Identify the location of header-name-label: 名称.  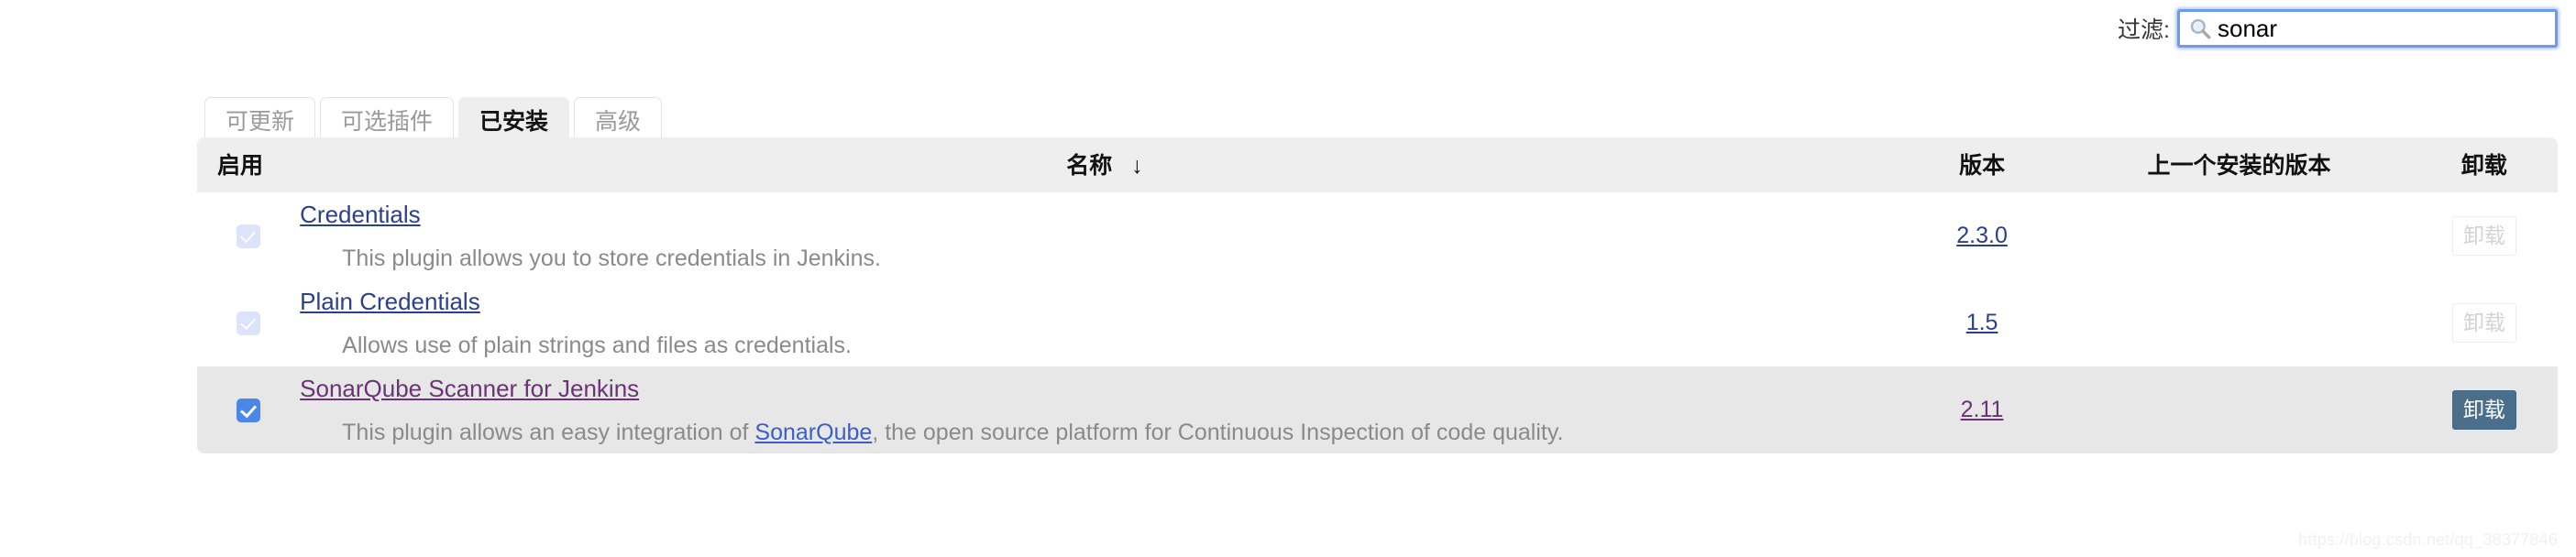
(1089, 166).